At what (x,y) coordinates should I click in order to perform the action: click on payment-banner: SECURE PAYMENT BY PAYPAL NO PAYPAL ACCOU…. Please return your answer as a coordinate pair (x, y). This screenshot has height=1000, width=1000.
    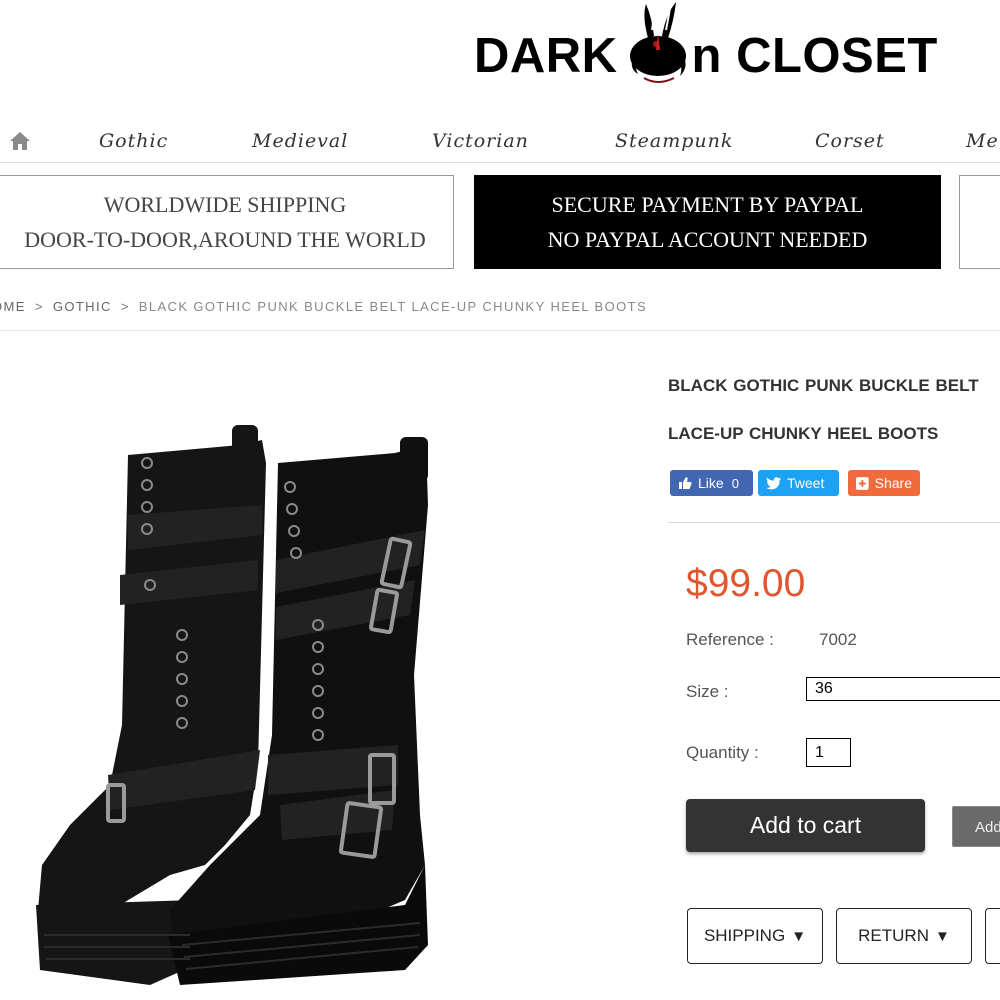
    Looking at the image, I should click on (707, 222).